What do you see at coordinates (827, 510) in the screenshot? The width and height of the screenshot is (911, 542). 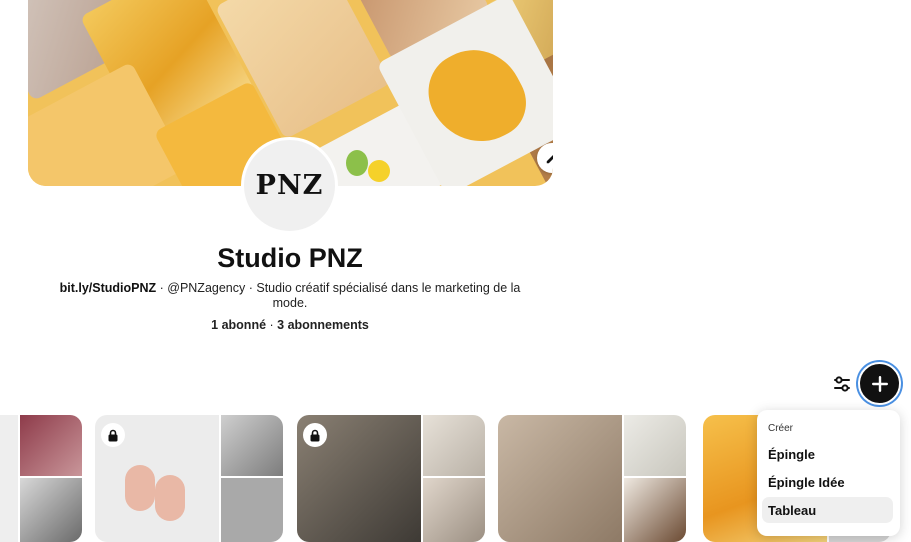 I see `menu-item-board: Tableau` at bounding box center [827, 510].